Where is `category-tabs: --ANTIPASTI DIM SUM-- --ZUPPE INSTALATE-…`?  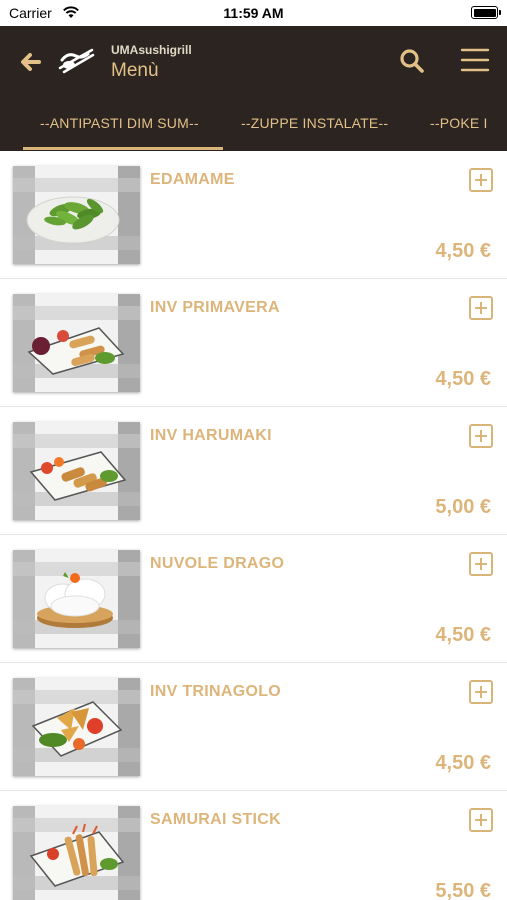 category-tabs: --ANTIPASTI DIM SUM-- --ZUPPE INSTALATE-… is located at coordinates (253, 128).